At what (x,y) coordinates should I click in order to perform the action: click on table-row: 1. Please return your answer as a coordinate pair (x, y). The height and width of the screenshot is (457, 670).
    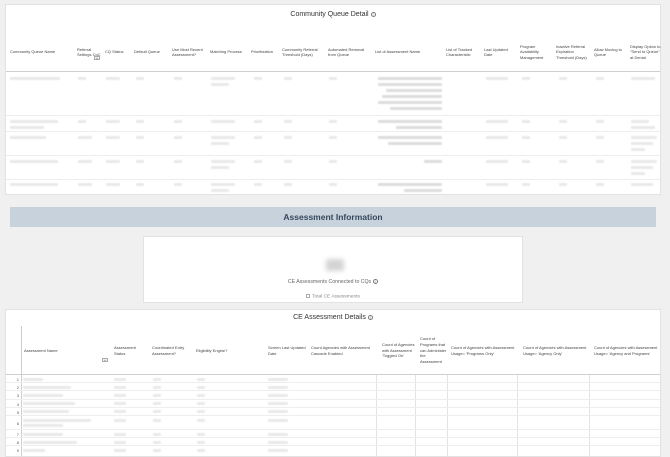
    Looking at the image, I should click on (333, 379).